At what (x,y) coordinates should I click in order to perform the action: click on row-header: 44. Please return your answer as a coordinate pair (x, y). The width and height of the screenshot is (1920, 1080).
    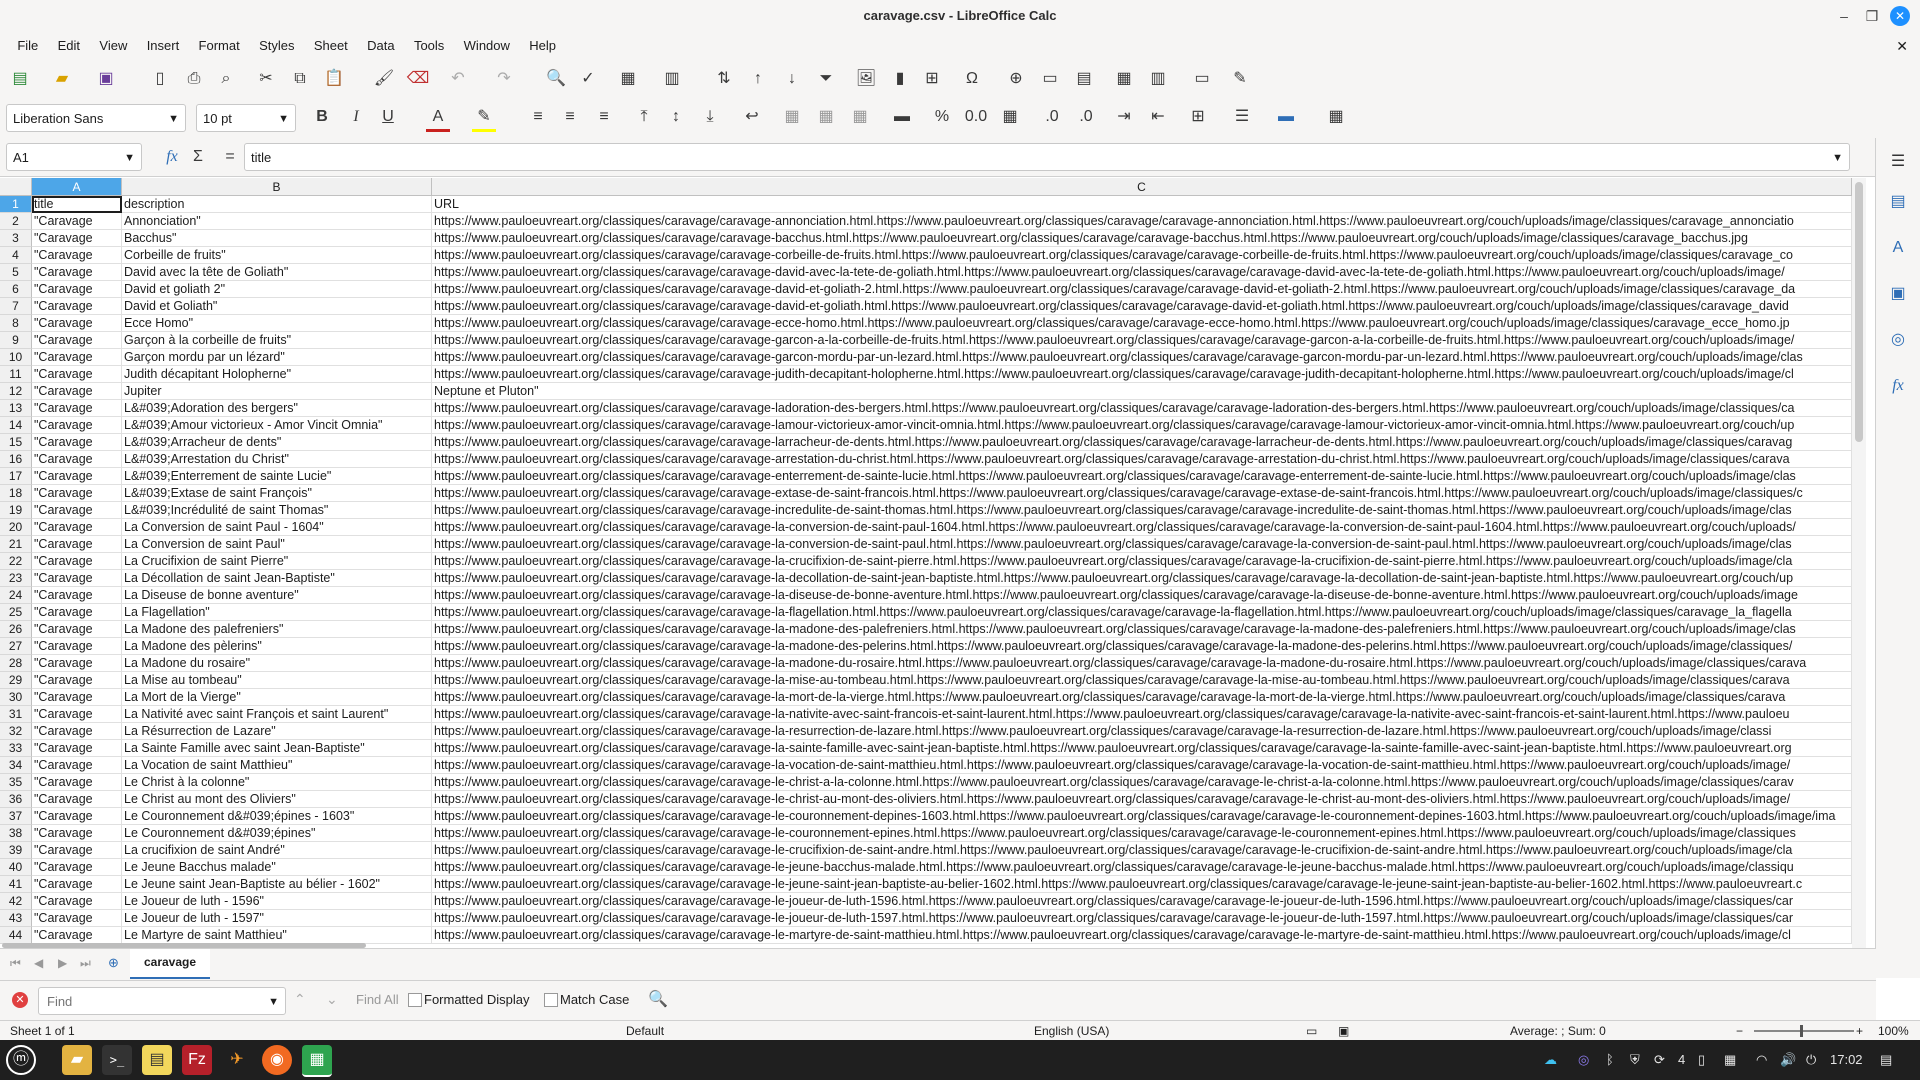
    Looking at the image, I should click on (16, 935).